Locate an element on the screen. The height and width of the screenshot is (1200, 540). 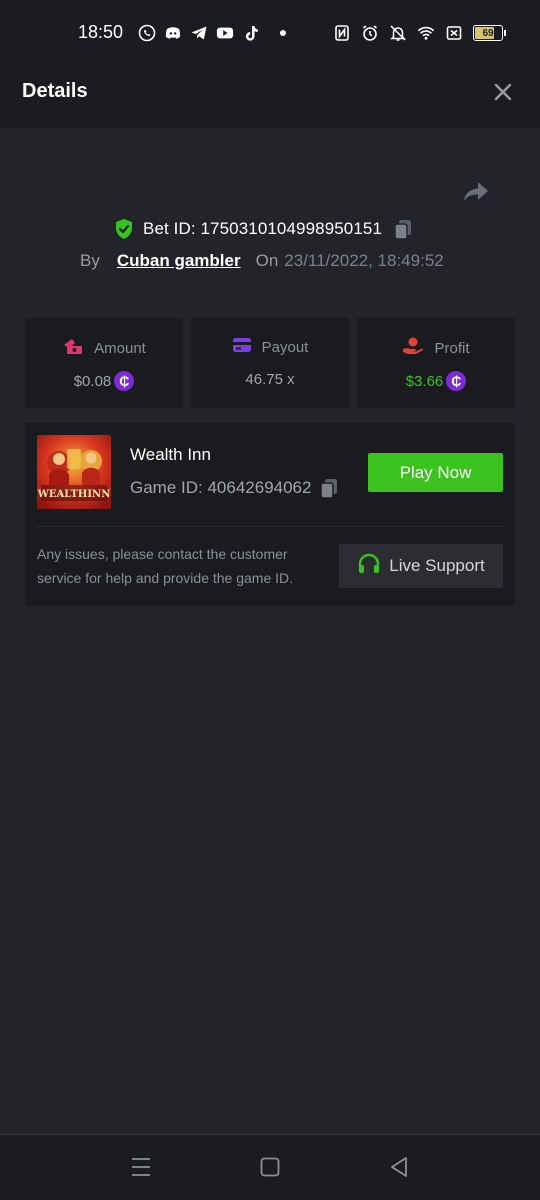
close-icon is located at coordinates (503, 92).